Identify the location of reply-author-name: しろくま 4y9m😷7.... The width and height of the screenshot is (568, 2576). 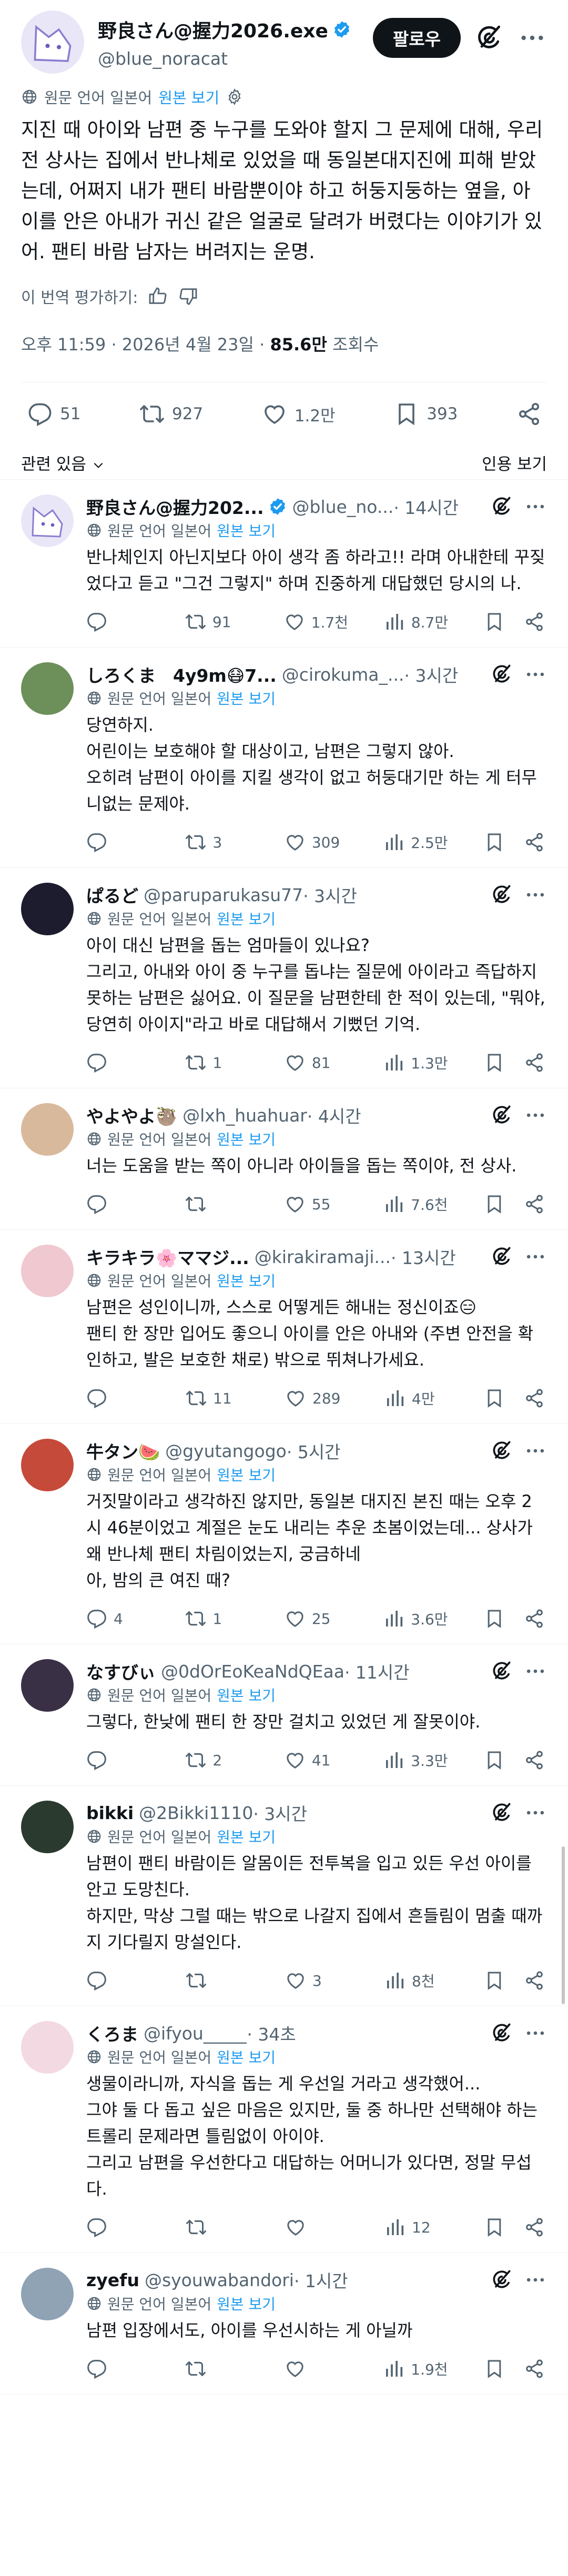
(181, 674).